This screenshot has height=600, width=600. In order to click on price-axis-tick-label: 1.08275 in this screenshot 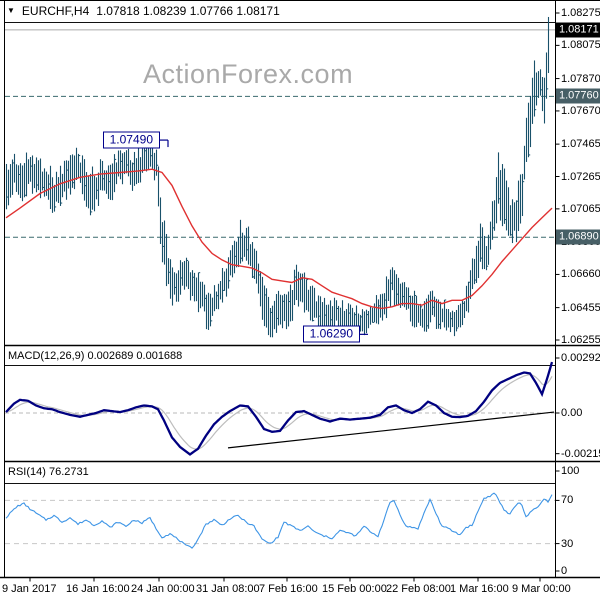, I will do `click(580, 13)`.